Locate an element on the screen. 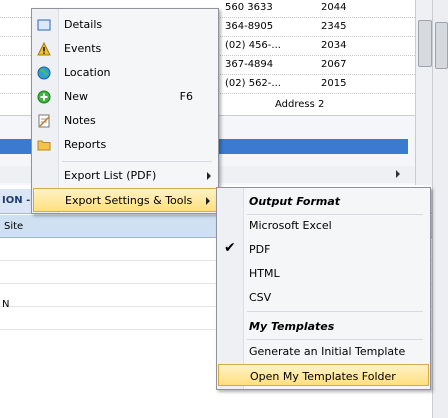  cell-code: 2034 is located at coordinates (334, 45).